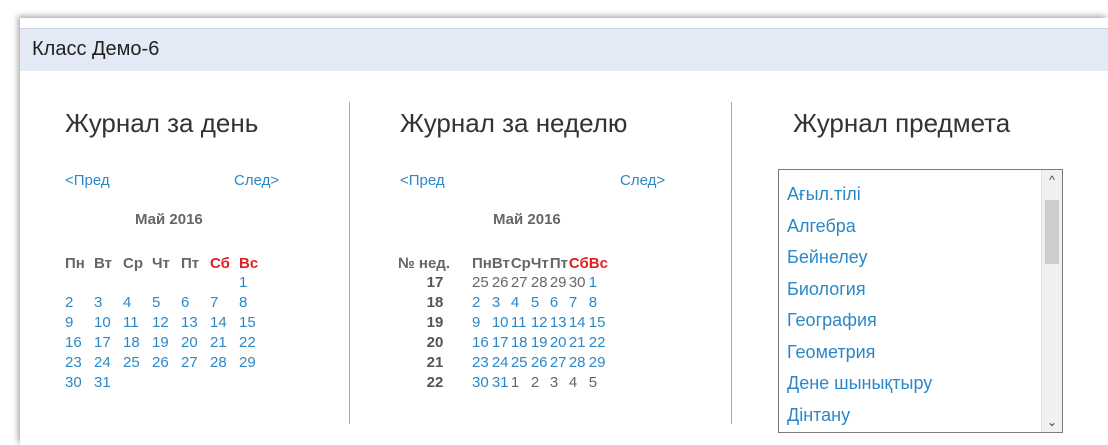 Image resolution: width=1108 pixels, height=445 pixels. I want to click on scrollbar-thumb, so click(1052, 232).